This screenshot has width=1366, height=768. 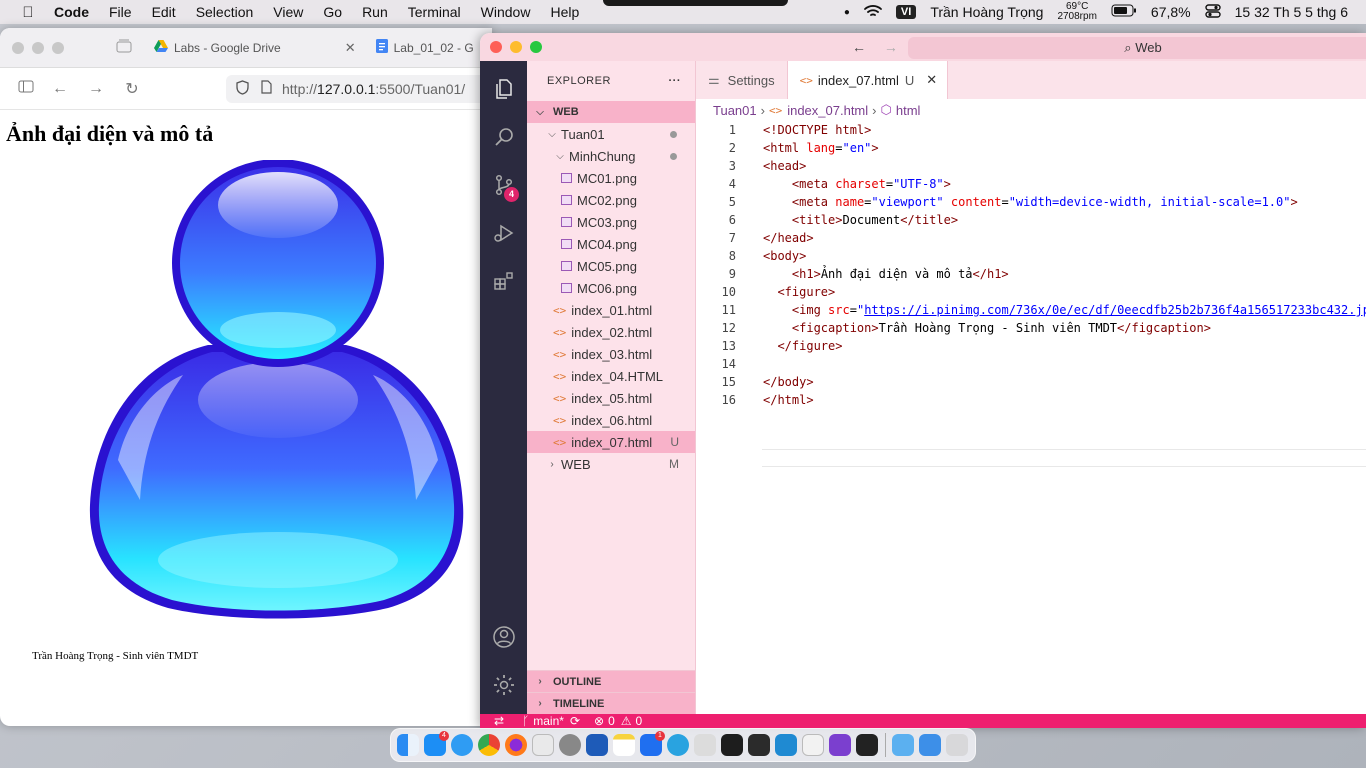 I want to click on safari-icon, so click(x=462, y=745).